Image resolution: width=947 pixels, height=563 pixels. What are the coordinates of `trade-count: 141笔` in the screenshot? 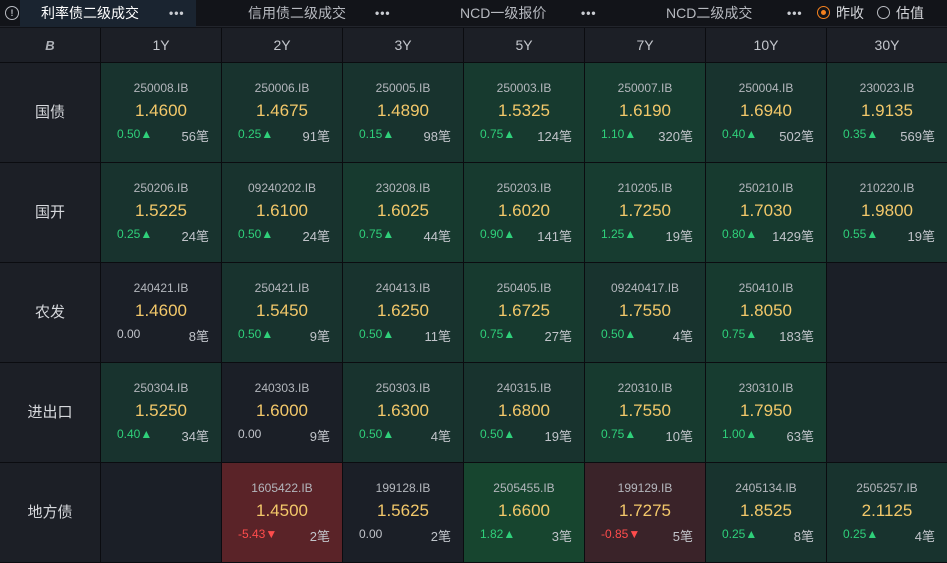 It's located at (554, 236).